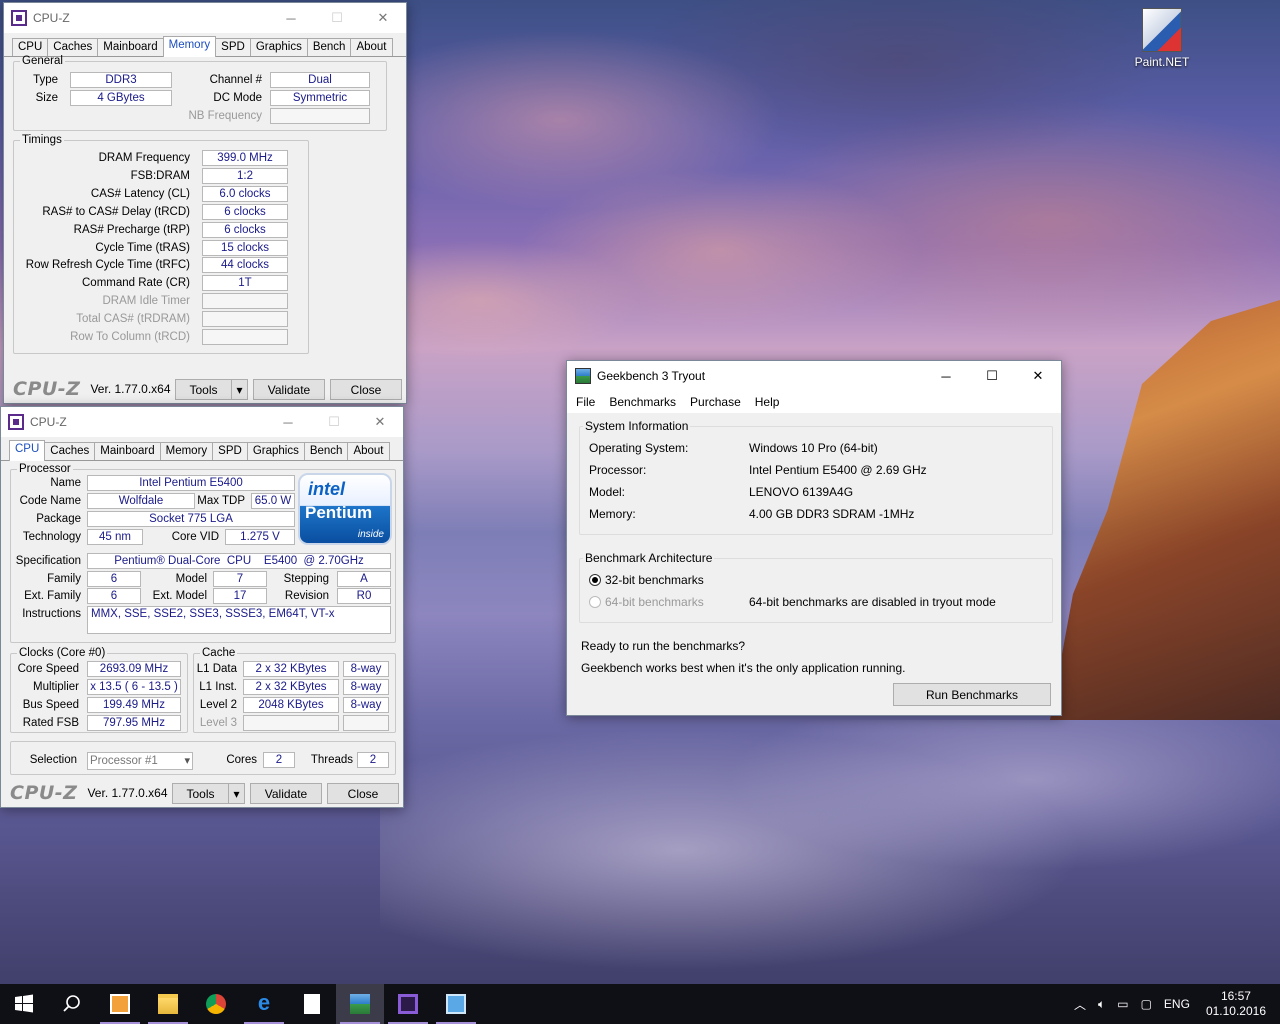 Image resolution: width=1280 pixels, height=1024 pixels. I want to click on timing-label: RAS# Precharge (tRP), so click(131, 229).